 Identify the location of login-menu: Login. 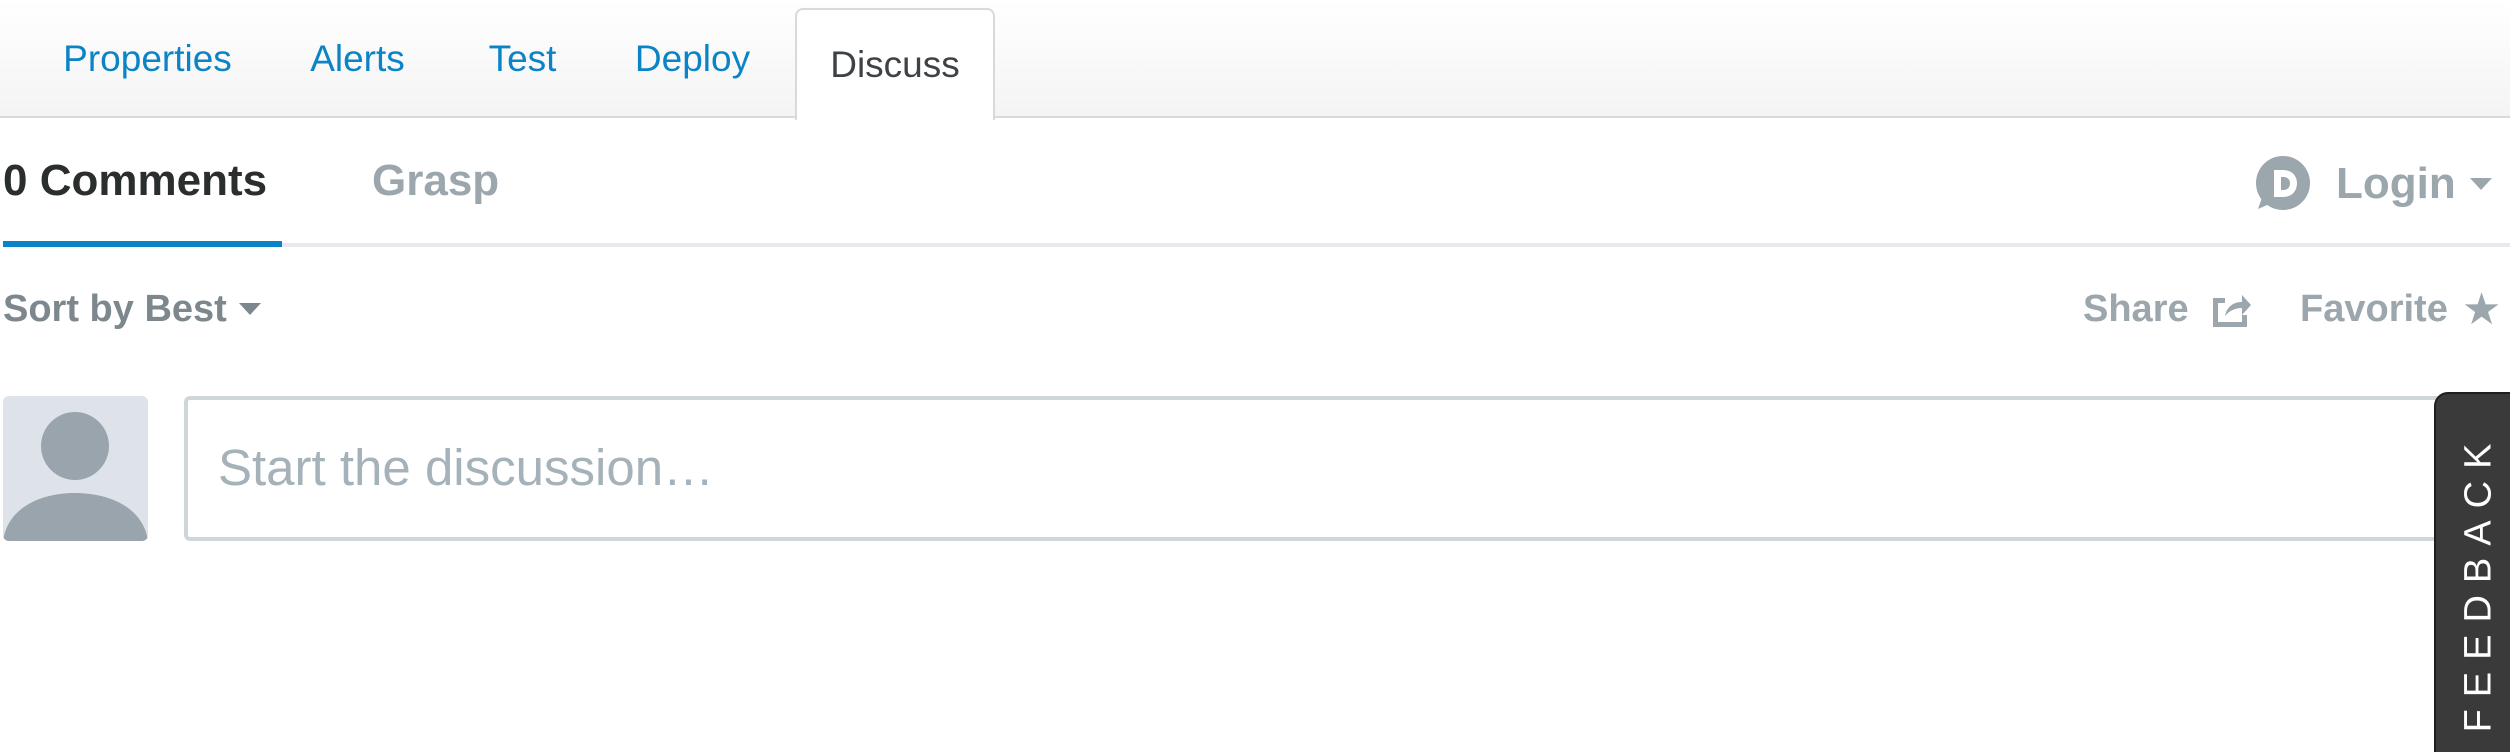
(2372, 184).